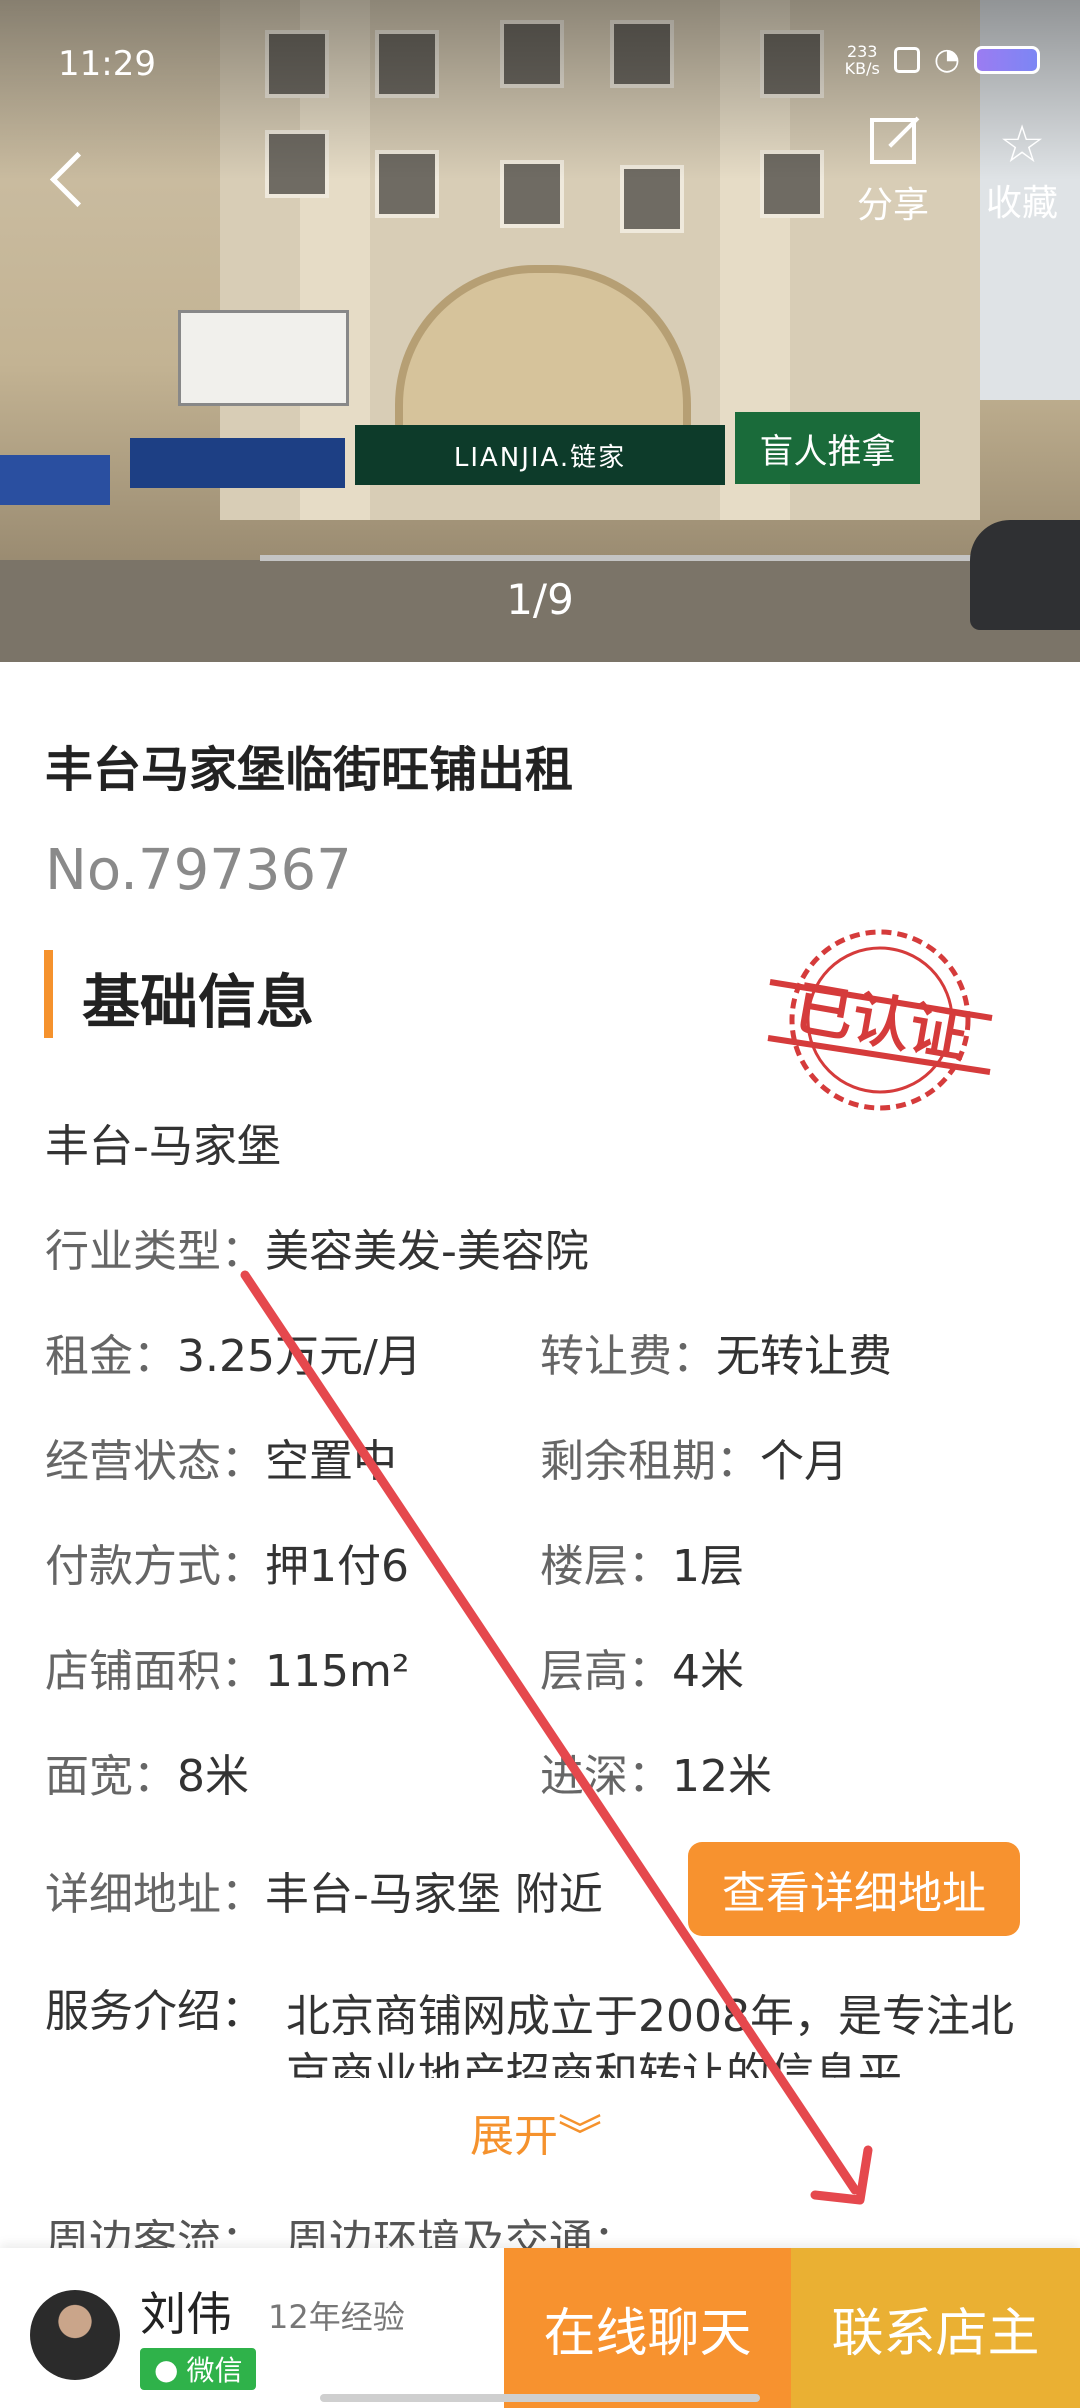  I want to click on photo-sign-blue, so click(237, 463).